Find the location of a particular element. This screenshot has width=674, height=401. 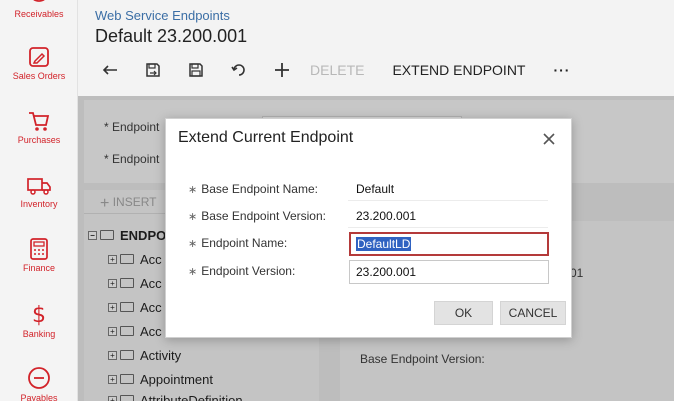

breadcrumb: Web Service Endpoints is located at coordinates (162, 15).